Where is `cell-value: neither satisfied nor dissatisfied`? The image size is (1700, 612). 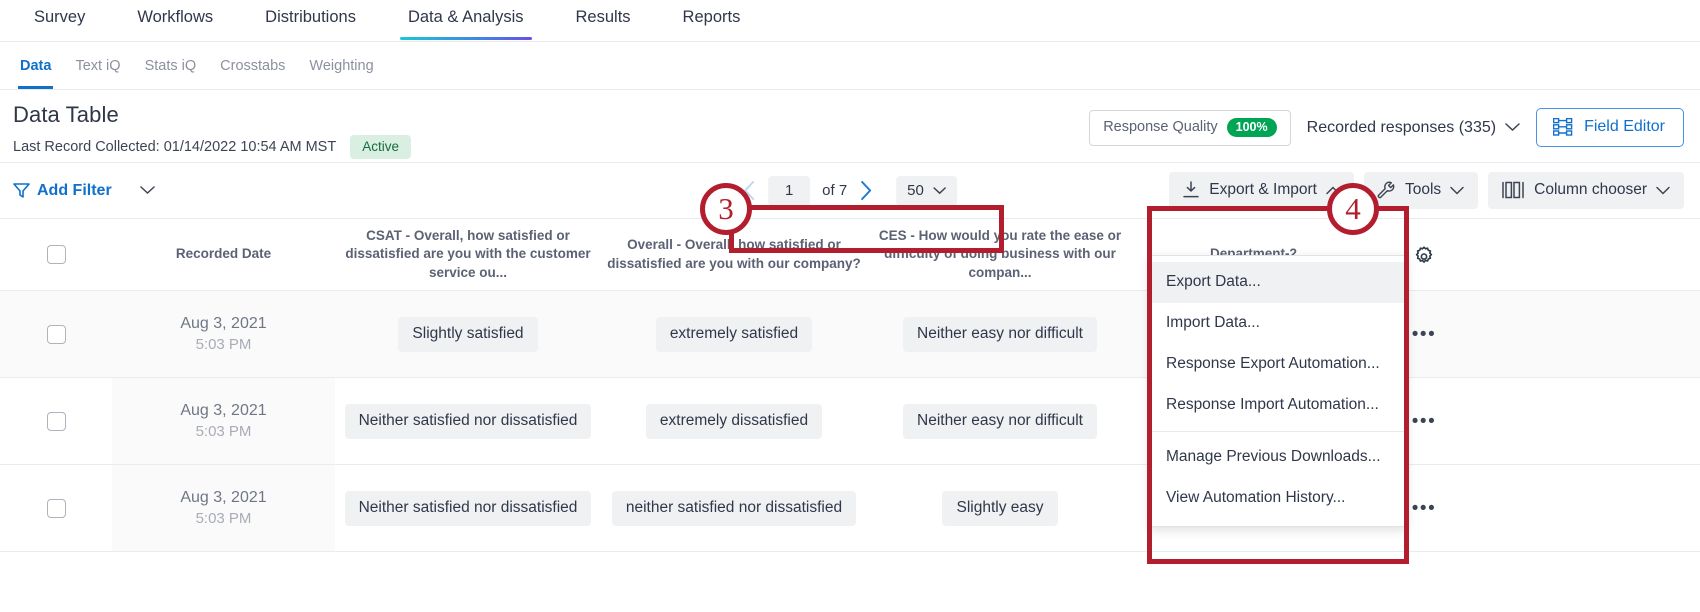
cell-value: neither satisfied nor dissatisfied is located at coordinates (734, 508).